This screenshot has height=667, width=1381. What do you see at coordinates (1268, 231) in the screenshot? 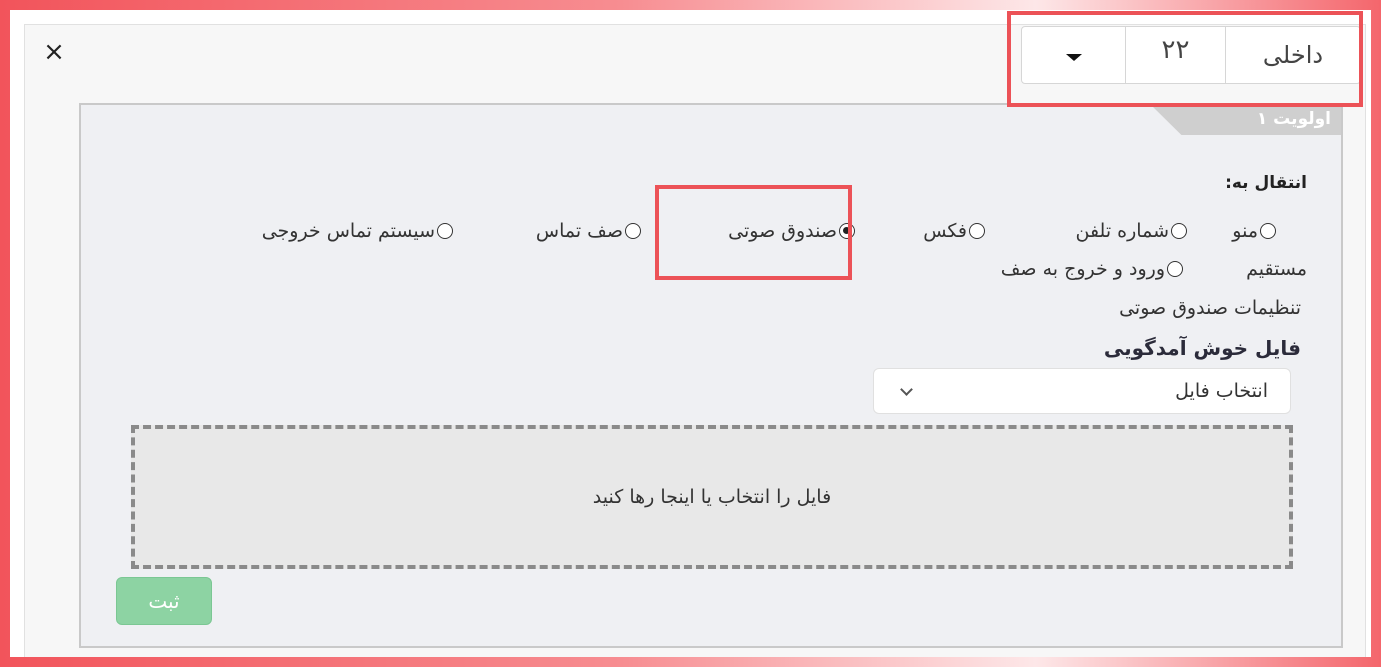
I see `radio-menu-dot` at bounding box center [1268, 231].